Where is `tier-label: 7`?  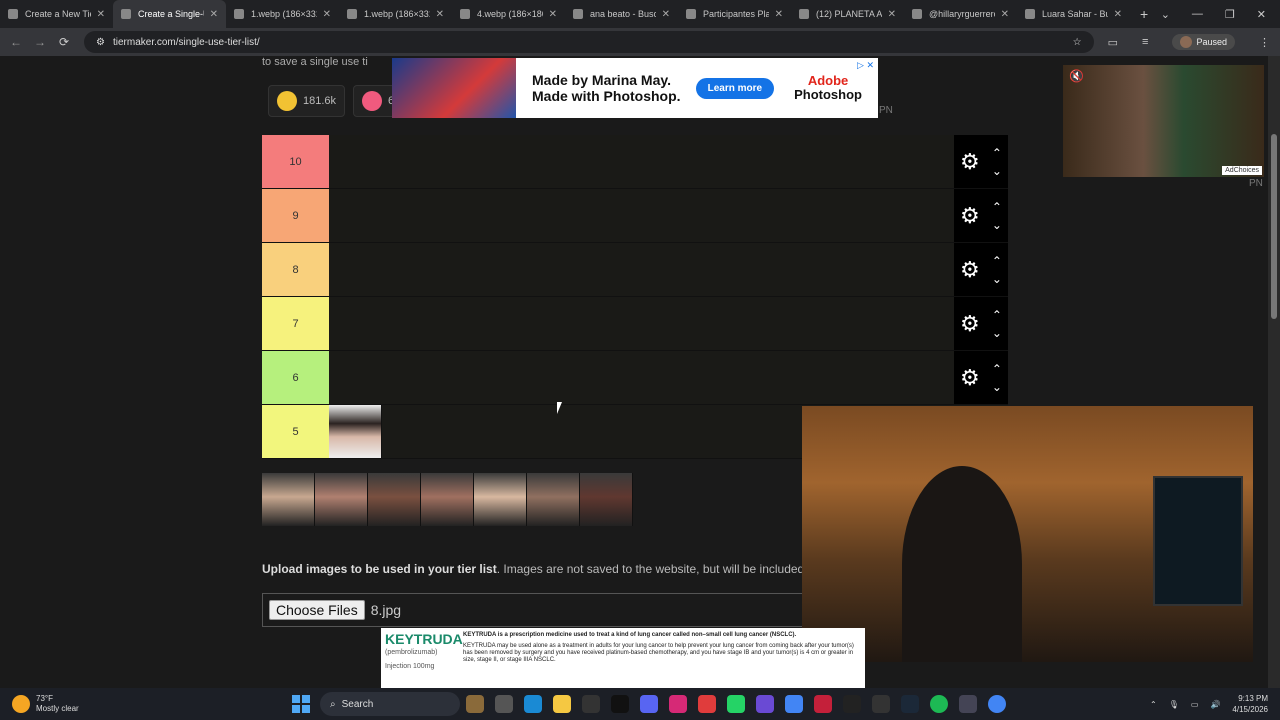 tier-label: 7 is located at coordinates (295, 323).